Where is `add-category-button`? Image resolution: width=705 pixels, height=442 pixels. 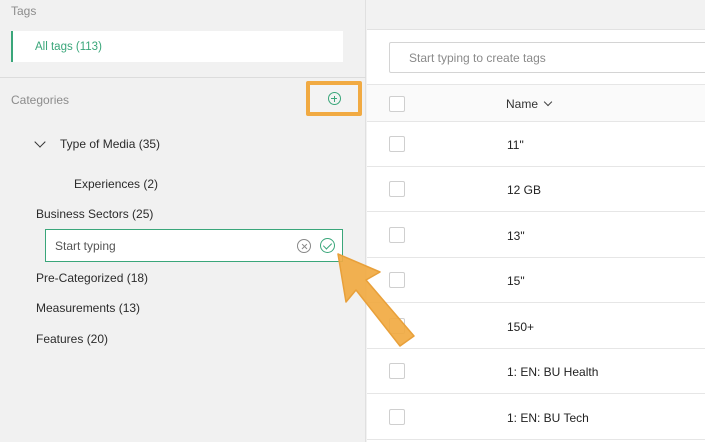
add-category-button is located at coordinates (334, 98).